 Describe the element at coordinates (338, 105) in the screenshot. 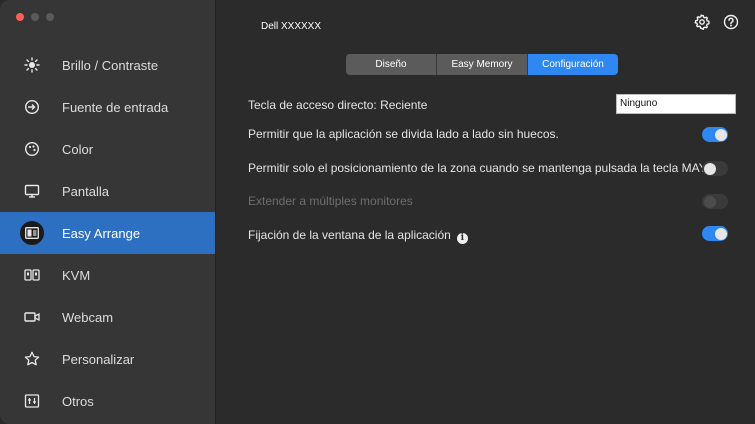

I see `hotkey-label: Tecla de acceso directo: Reciente` at that location.